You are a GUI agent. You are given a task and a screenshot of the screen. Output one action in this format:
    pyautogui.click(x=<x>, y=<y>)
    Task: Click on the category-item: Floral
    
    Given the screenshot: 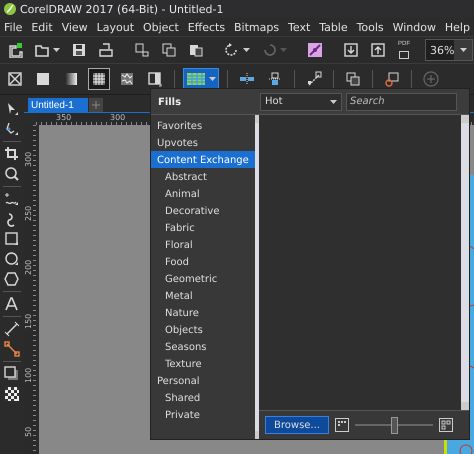 What is the action you would take?
    pyautogui.click(x=203, y=244)
    